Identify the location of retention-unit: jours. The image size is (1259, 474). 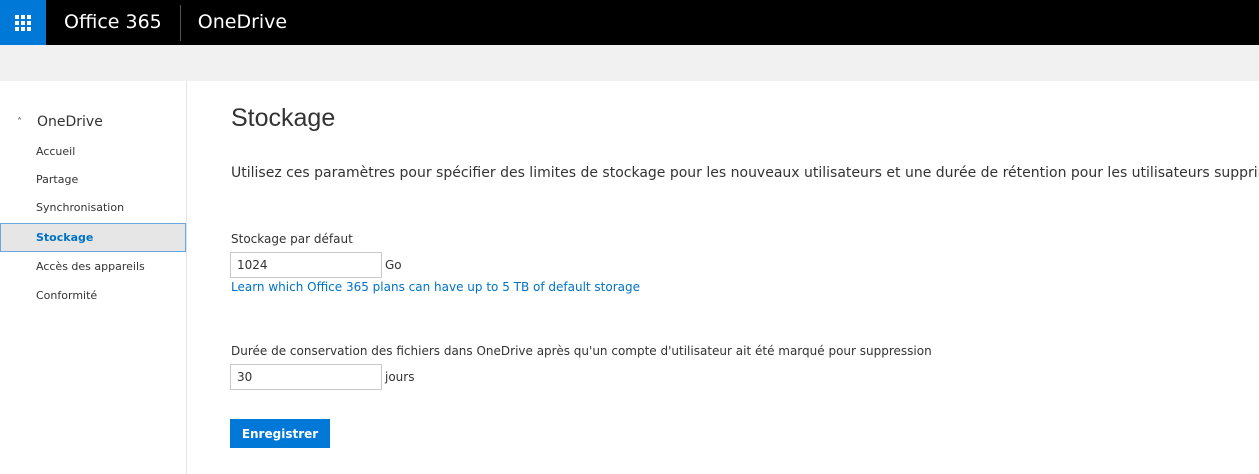
(400, 377).